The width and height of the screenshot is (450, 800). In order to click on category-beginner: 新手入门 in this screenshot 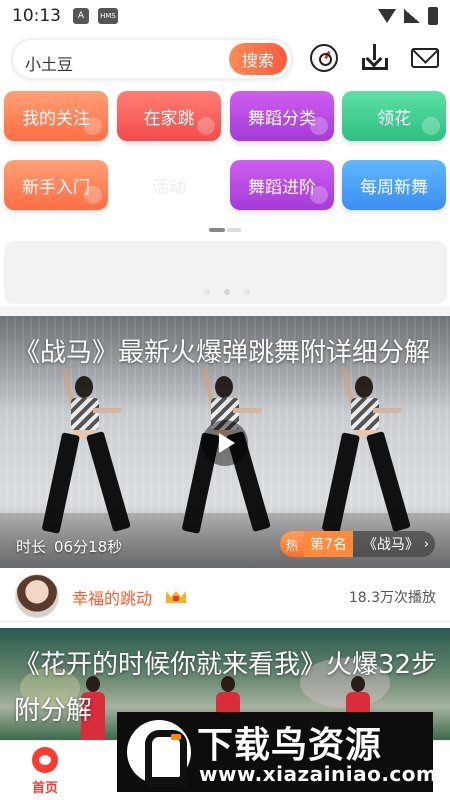, I will do `click(56, 185)`.